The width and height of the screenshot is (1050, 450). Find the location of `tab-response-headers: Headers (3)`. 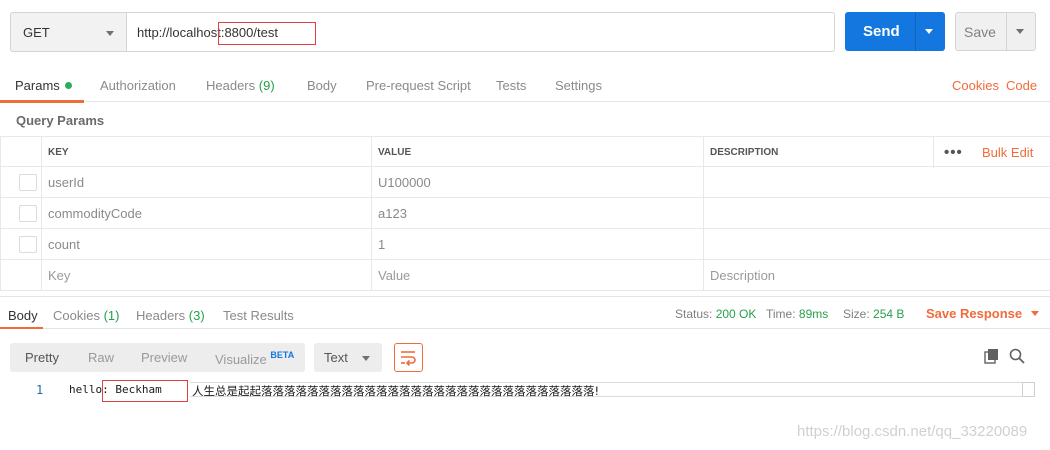

tab-response-headers: Headers (3) is located at coordinates (170, 315).